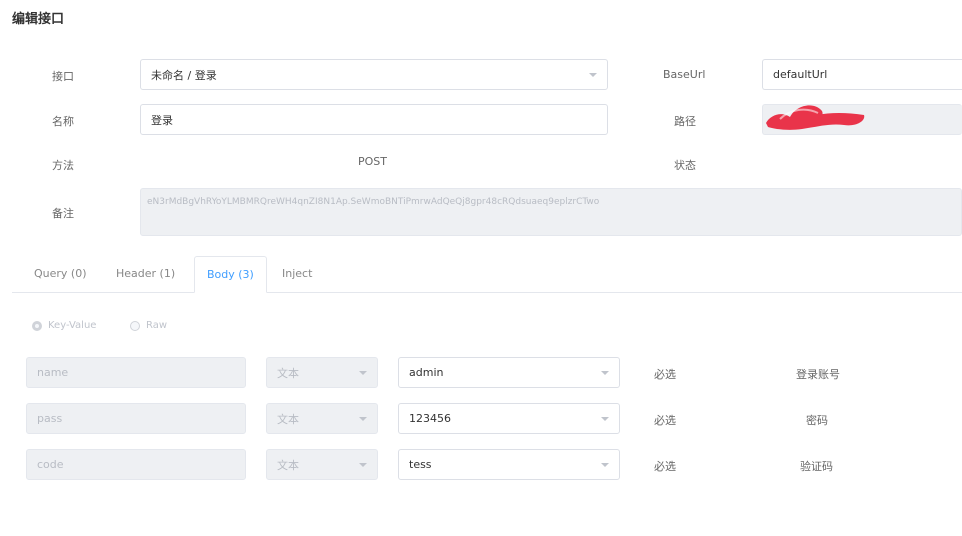 This screenshot has width=962, height=536. I want to click on param-key: pass, so click(50, 418).